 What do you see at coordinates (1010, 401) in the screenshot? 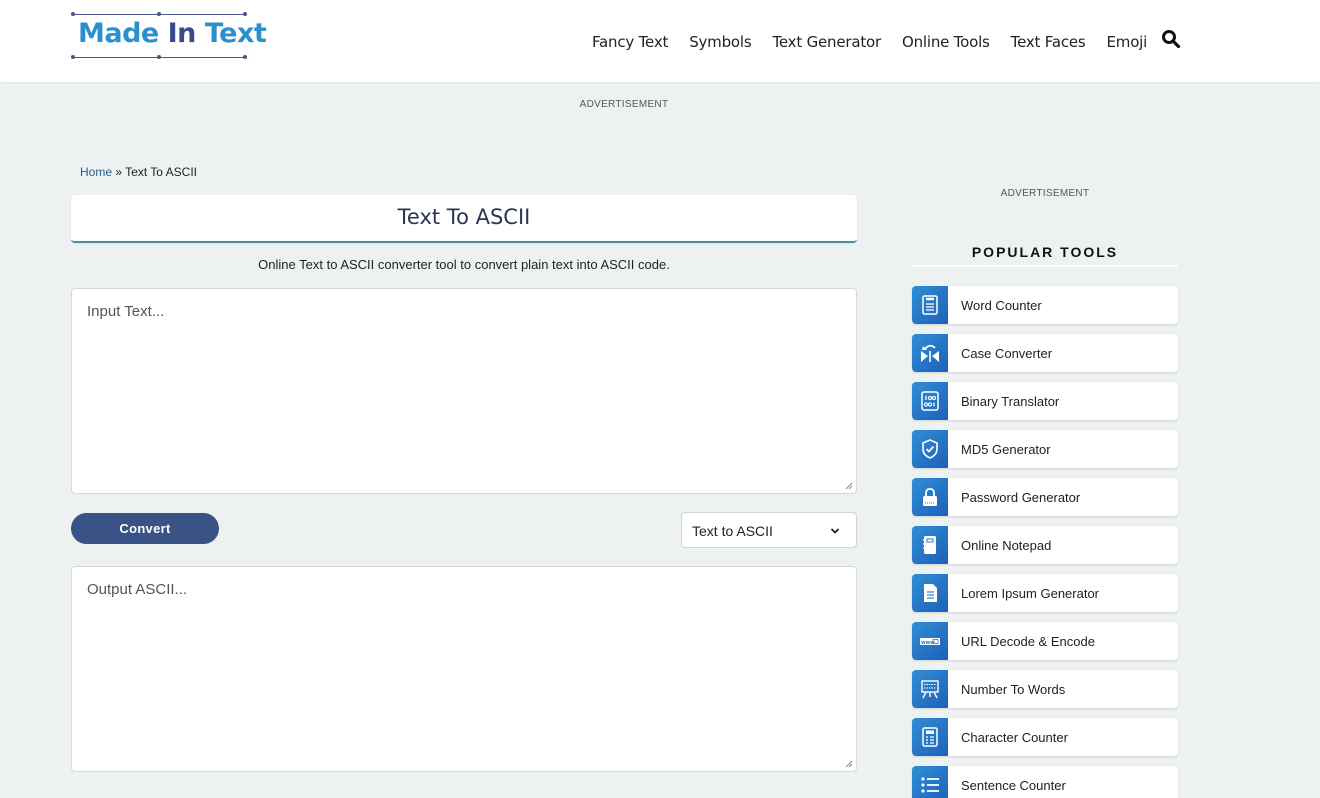
I see `tool-label: Binary Translator` at bounding box center [1010, 401].